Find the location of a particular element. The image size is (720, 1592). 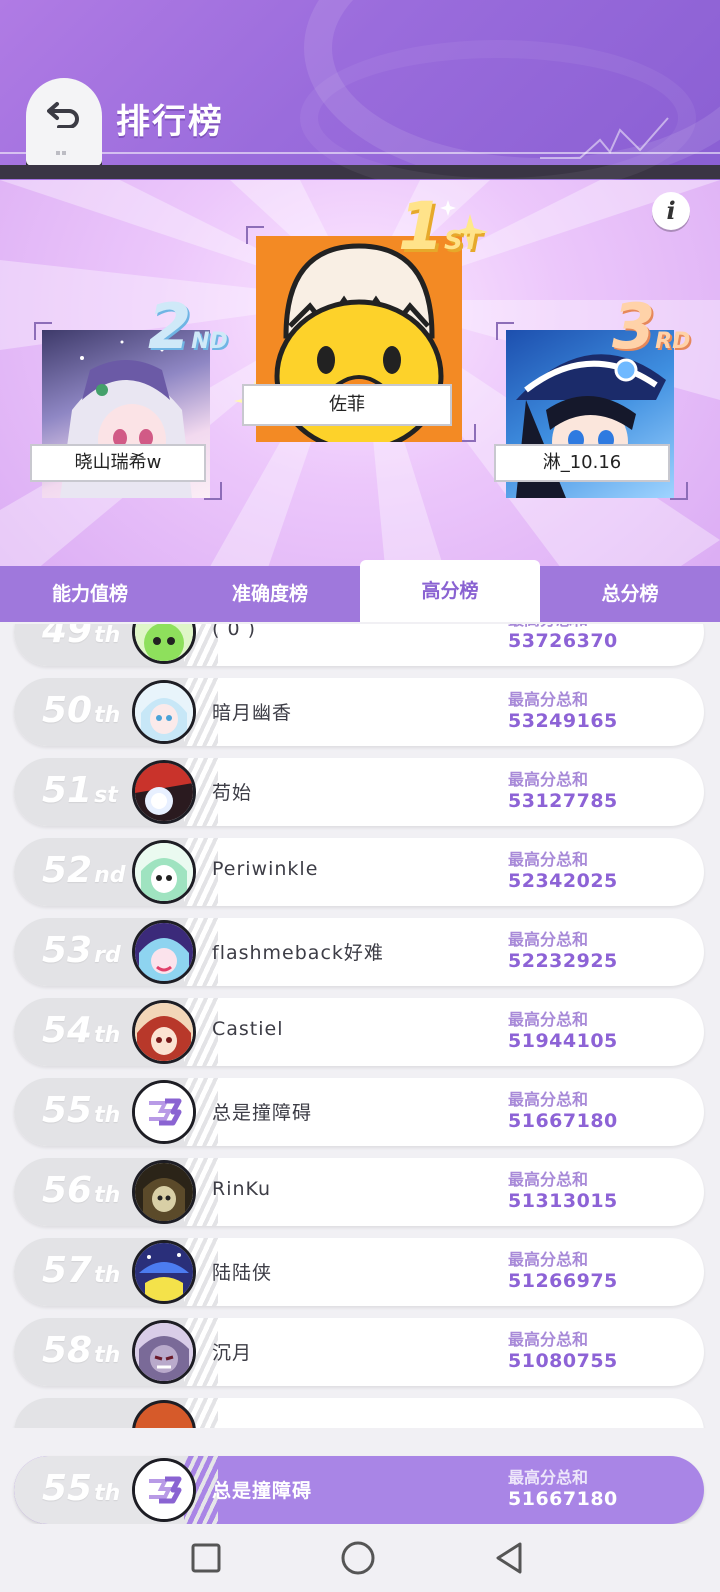

header-bottom-bar is located at coordinates (360, 172).